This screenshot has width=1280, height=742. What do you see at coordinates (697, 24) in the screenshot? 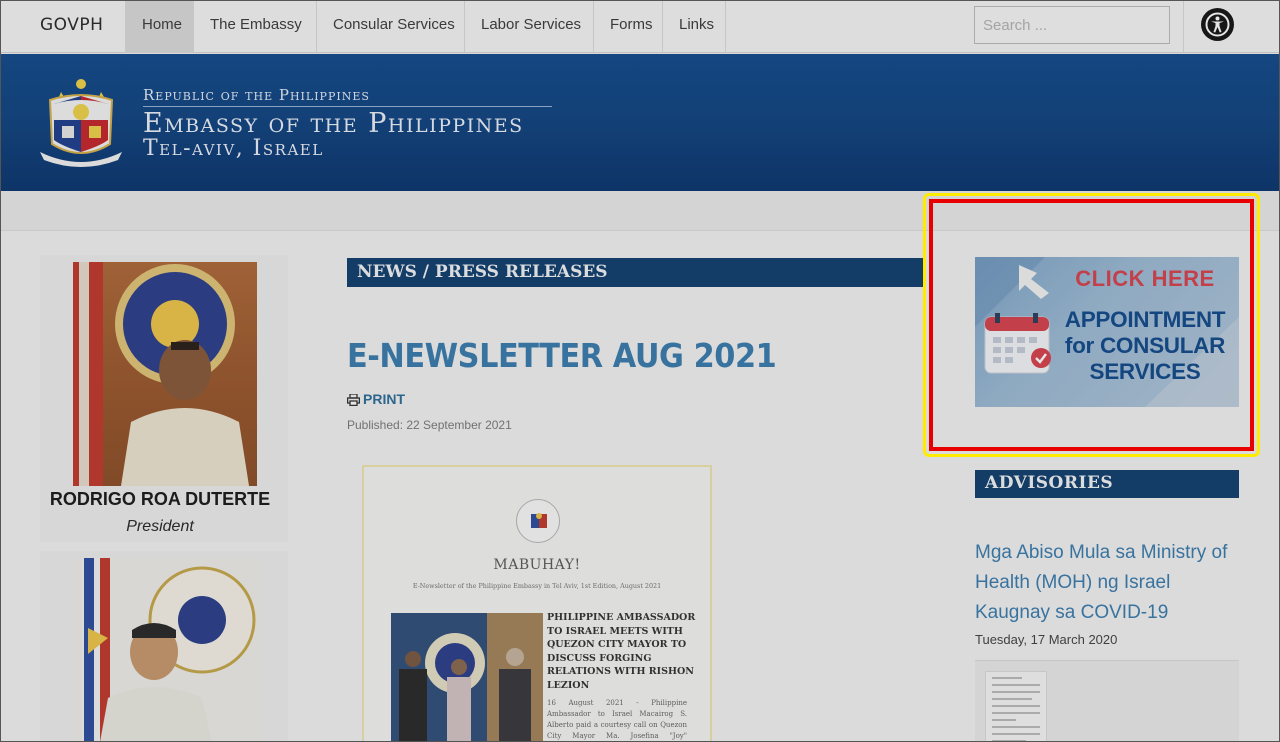
I see `nav-item-label: Links` at bounding box center [697, 24].